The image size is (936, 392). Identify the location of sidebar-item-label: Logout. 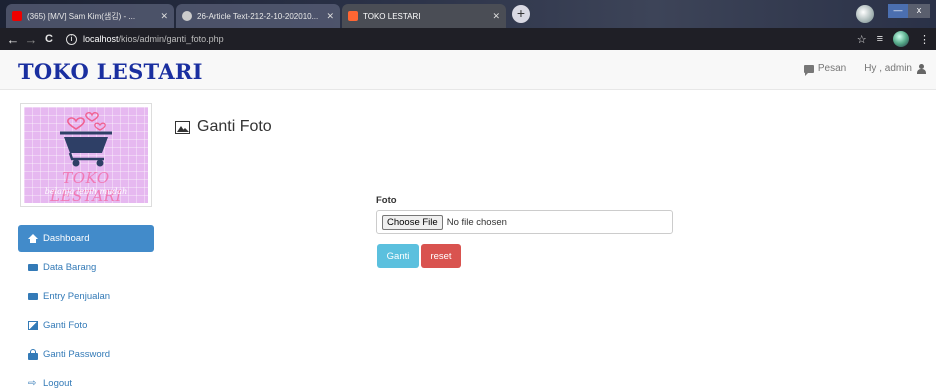
(58, 383).